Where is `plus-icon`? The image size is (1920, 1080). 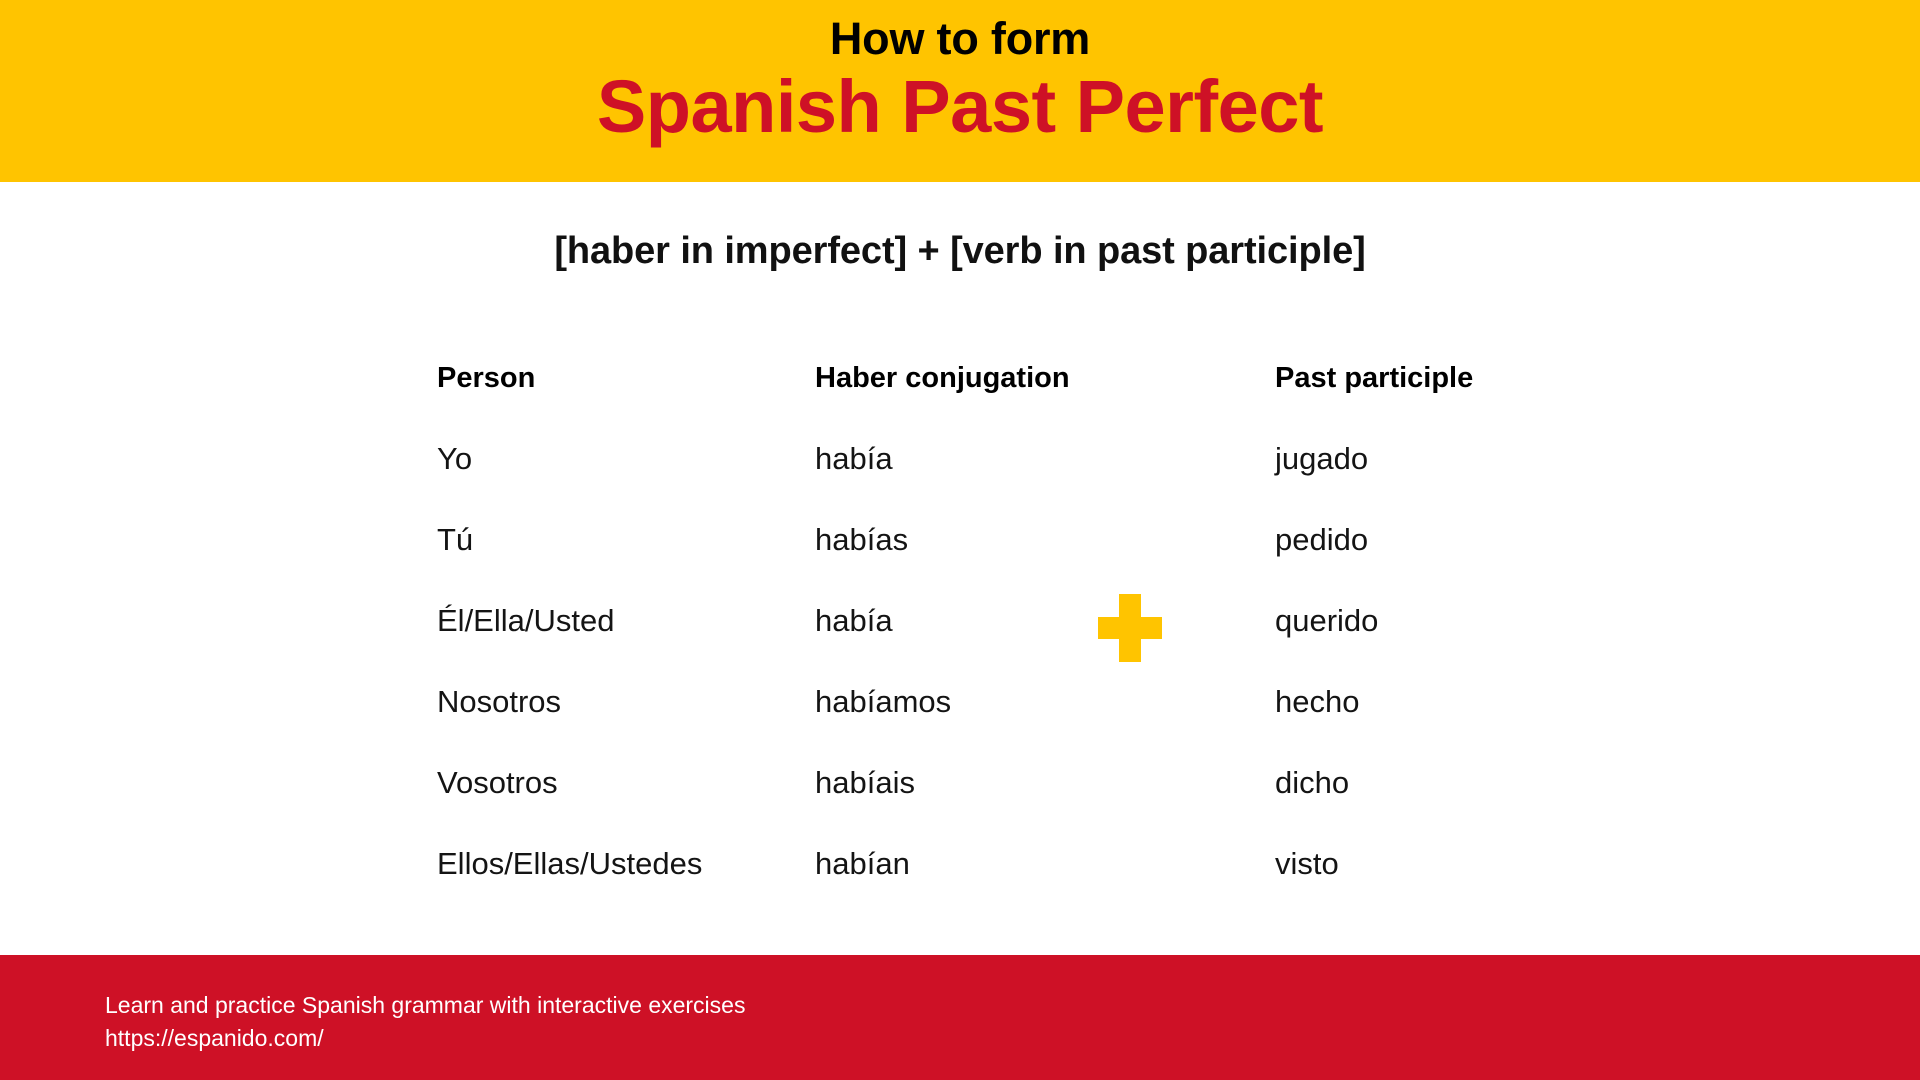
plus-icon is located at coordinates (1130, 628).